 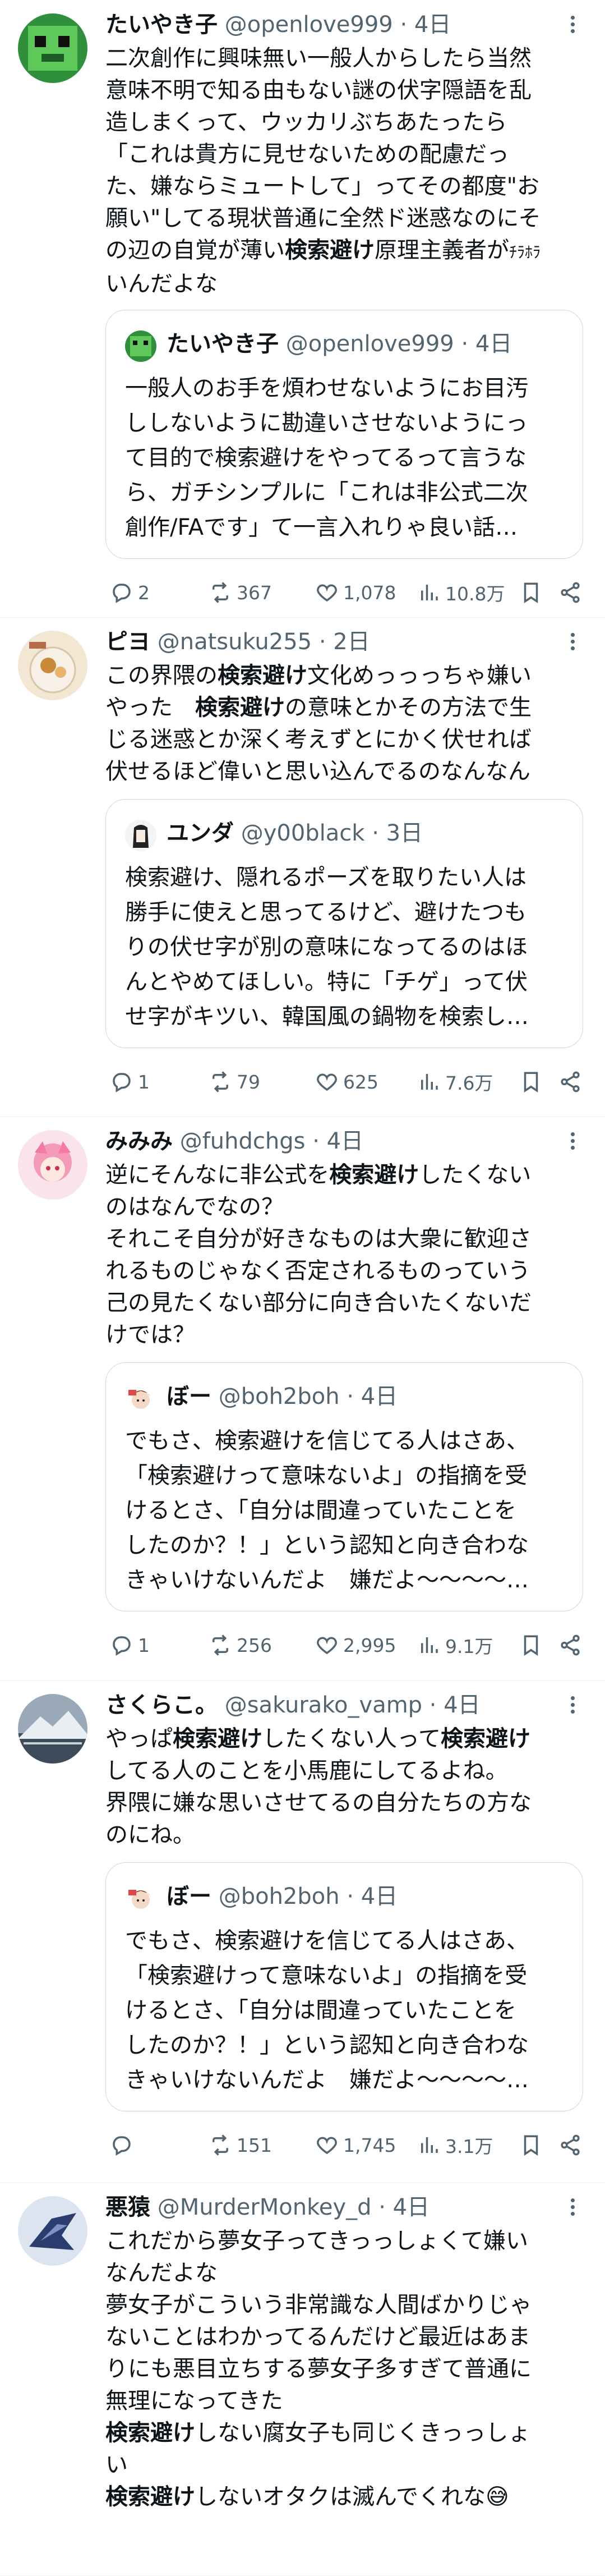 What do you see at coordinates (469, 1646) in the screenshot?
I see `views-count: 9.1万` at bounding box center [469, 1646].